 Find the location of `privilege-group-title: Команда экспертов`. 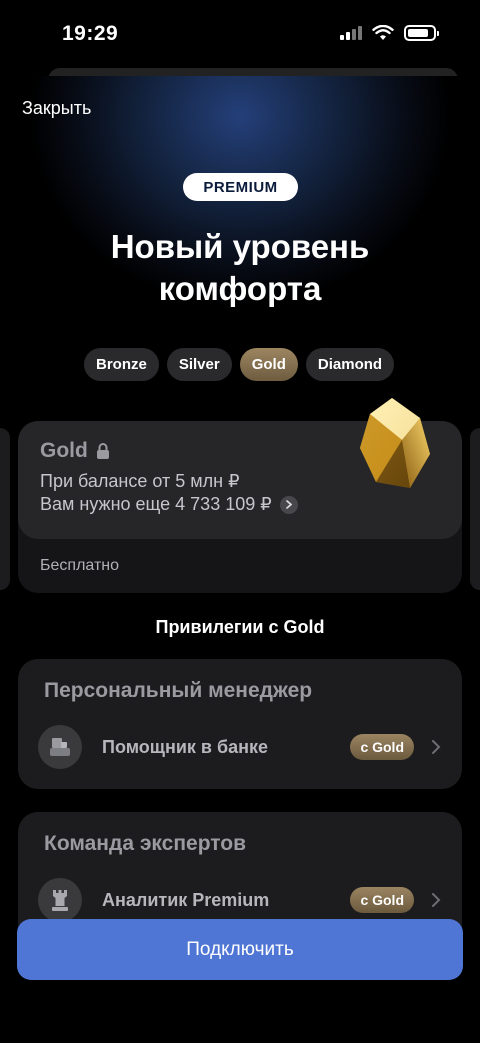

privilege-group-title: Команда экспертов is located at coordinates (145, 843).